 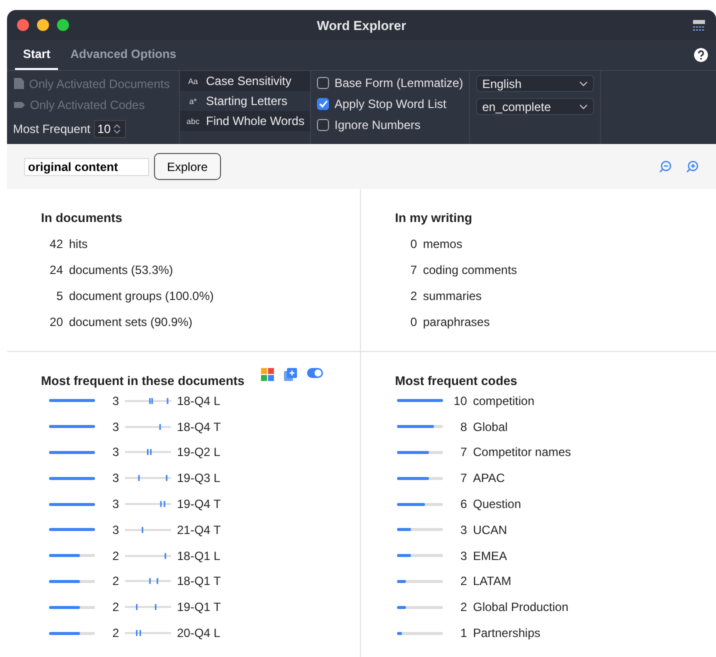 What do you see at coordinates (456, 381) in the screenshot?
I see `section-title: Most frequent codes` at bounding box center [456, 381].